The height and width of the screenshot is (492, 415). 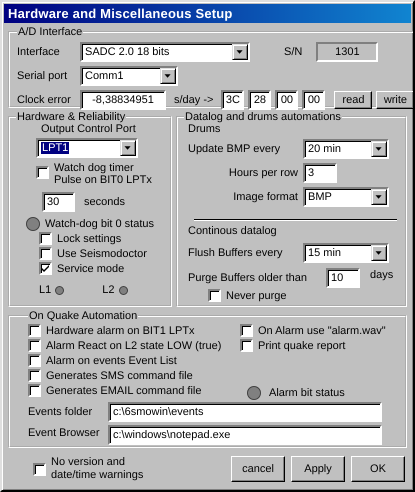 What do you see at coordinates (248, 278) in the screenshot?
I see `field-label: Purge Buffers older than` at bounding box center [248, 278].